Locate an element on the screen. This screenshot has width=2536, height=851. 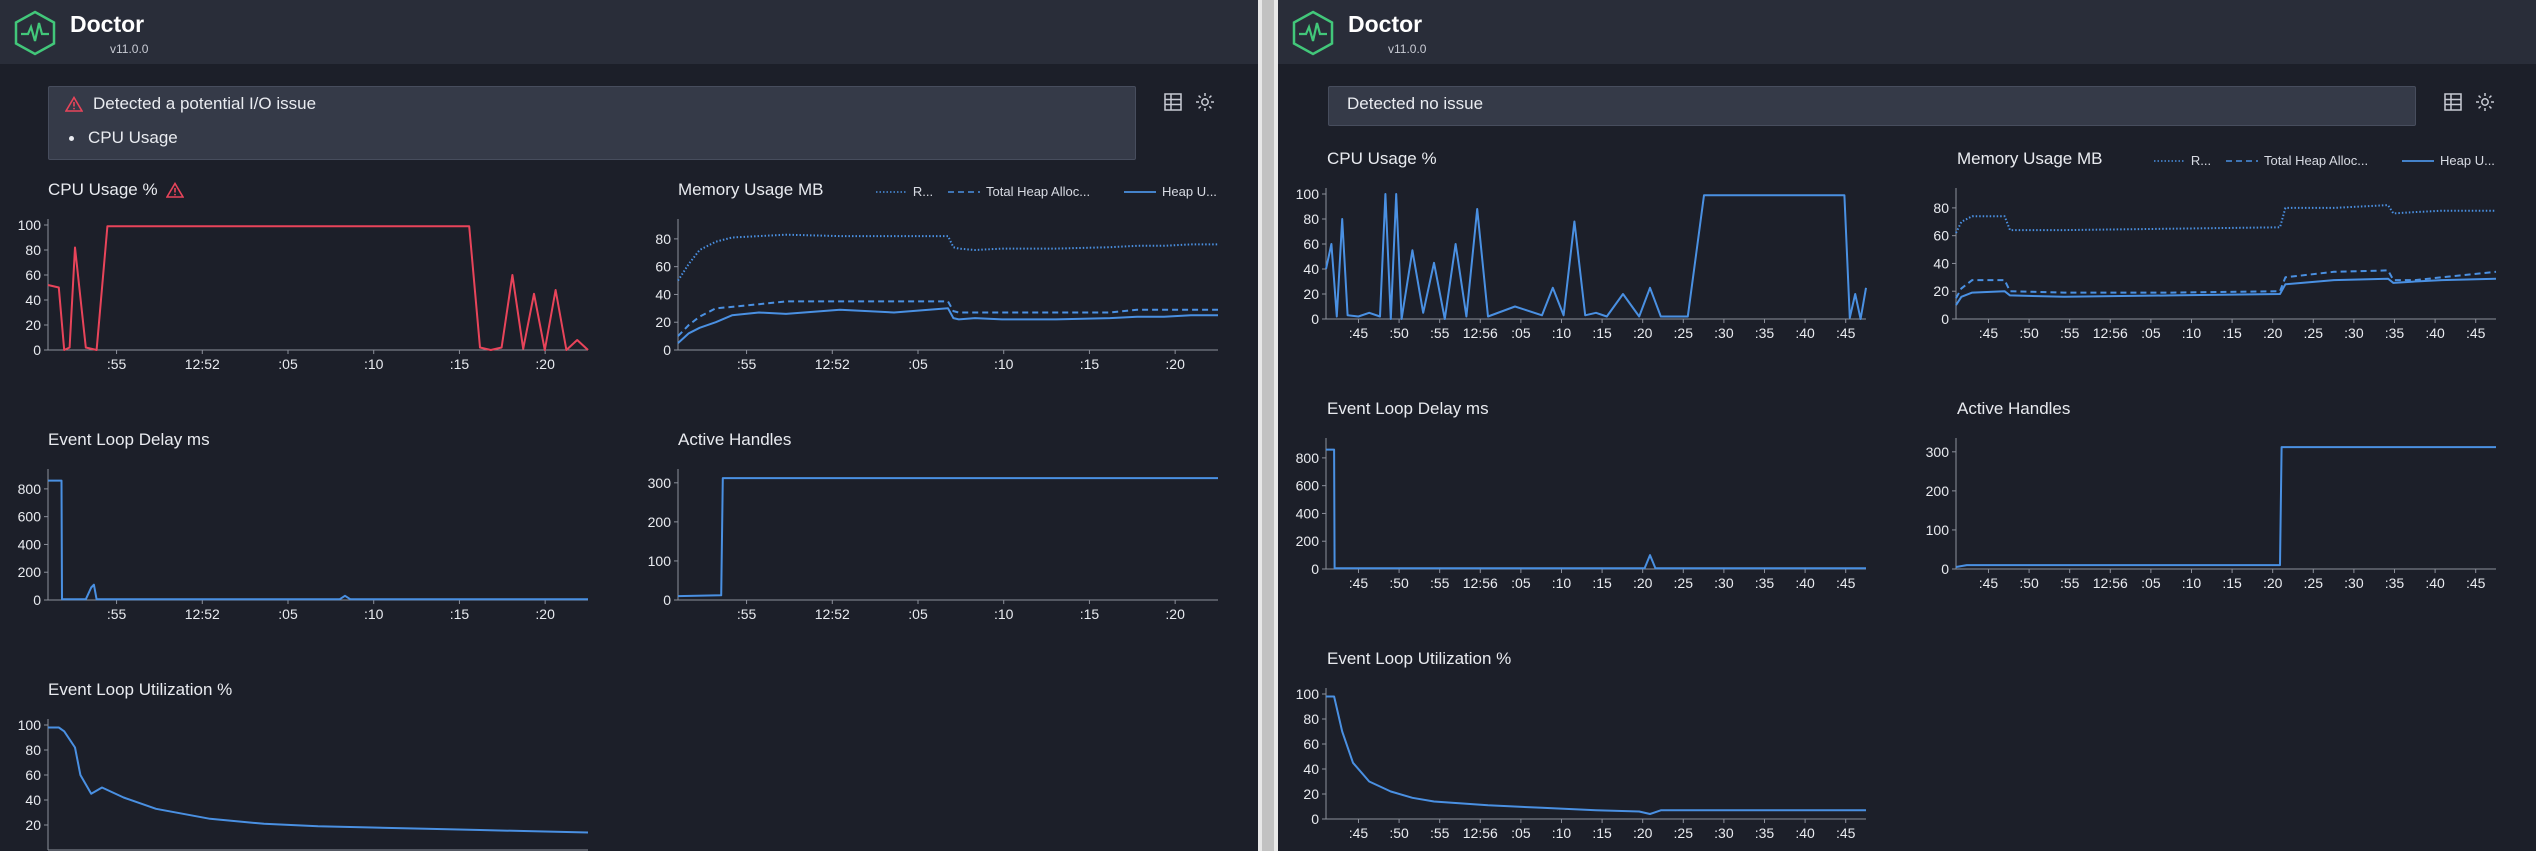
active-handles-plot: 0 100 200 300:55 12:52:05:10:15:20 is located at coordinates (933, 545).